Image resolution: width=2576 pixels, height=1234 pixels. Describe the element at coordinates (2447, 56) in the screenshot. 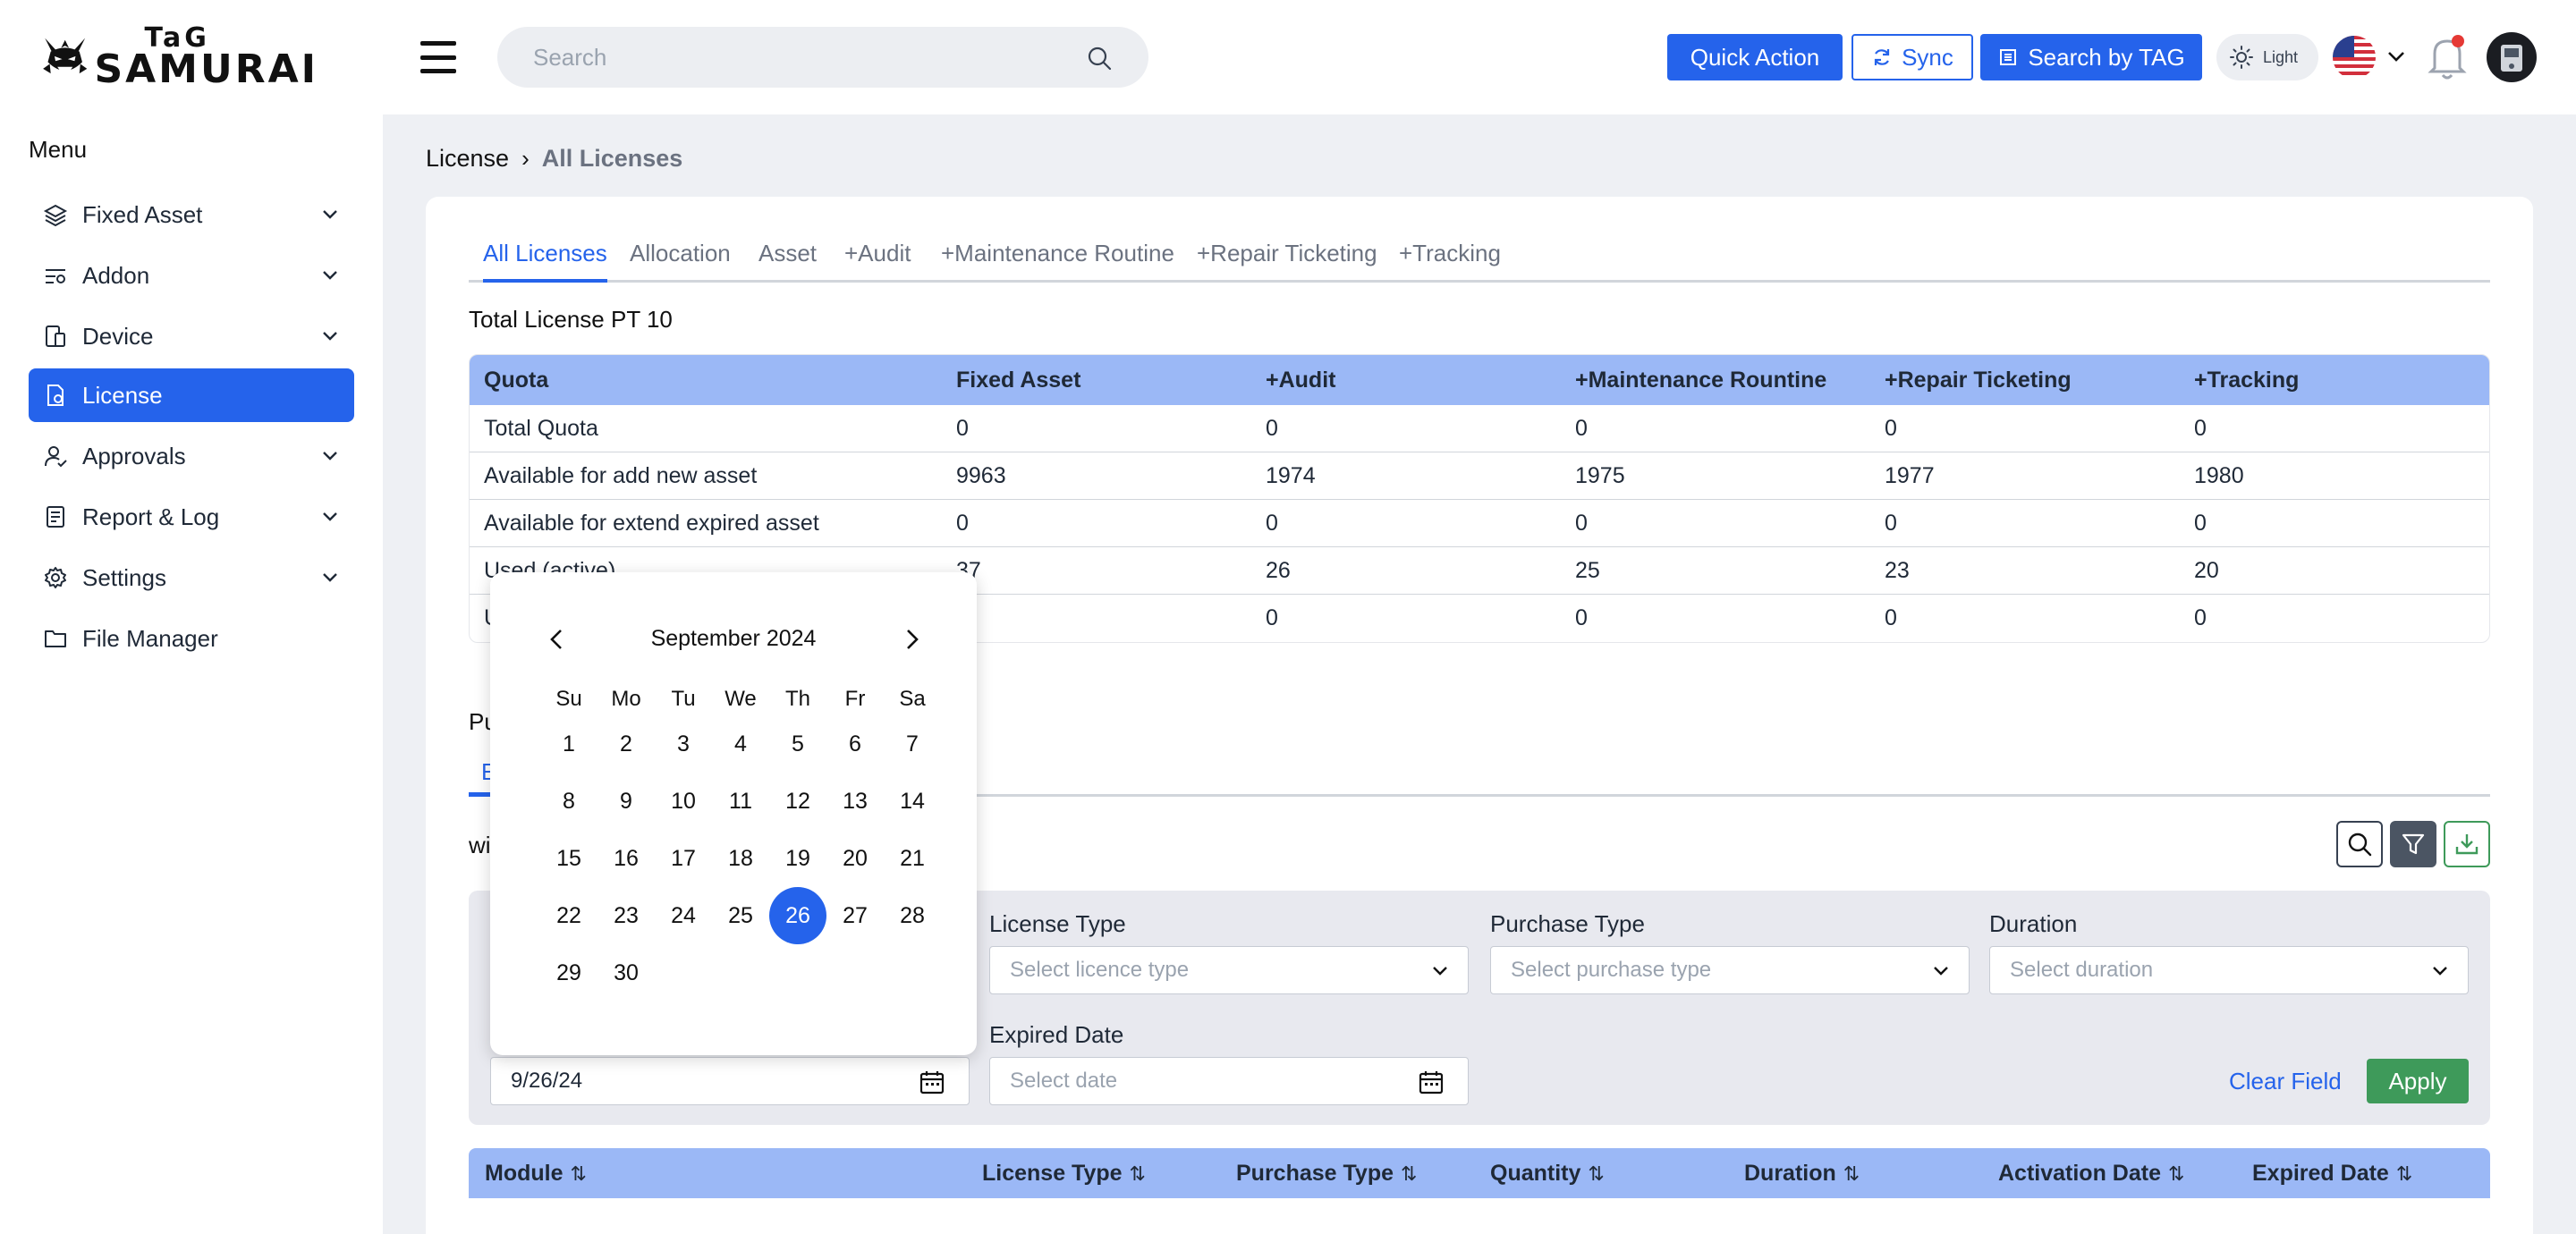

I see `notification-bell-icon` at that location.